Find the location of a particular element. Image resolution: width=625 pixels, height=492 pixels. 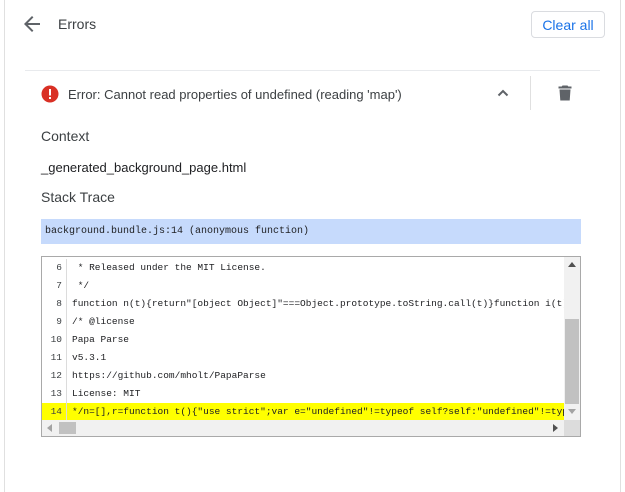

back-button is located at coordinates (32, 24).